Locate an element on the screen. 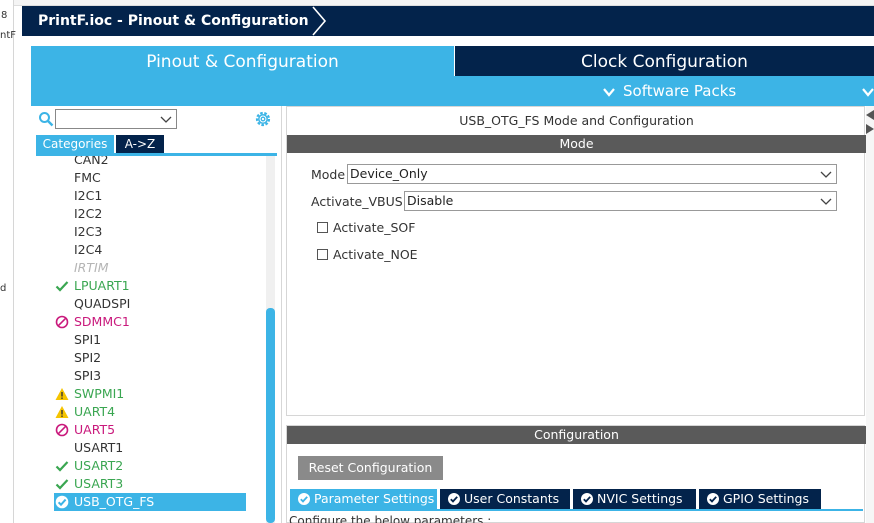 This screenshot has width=874, height=523. peripheral-item-label: SDMMC1 is located at coordinates (102, 321).